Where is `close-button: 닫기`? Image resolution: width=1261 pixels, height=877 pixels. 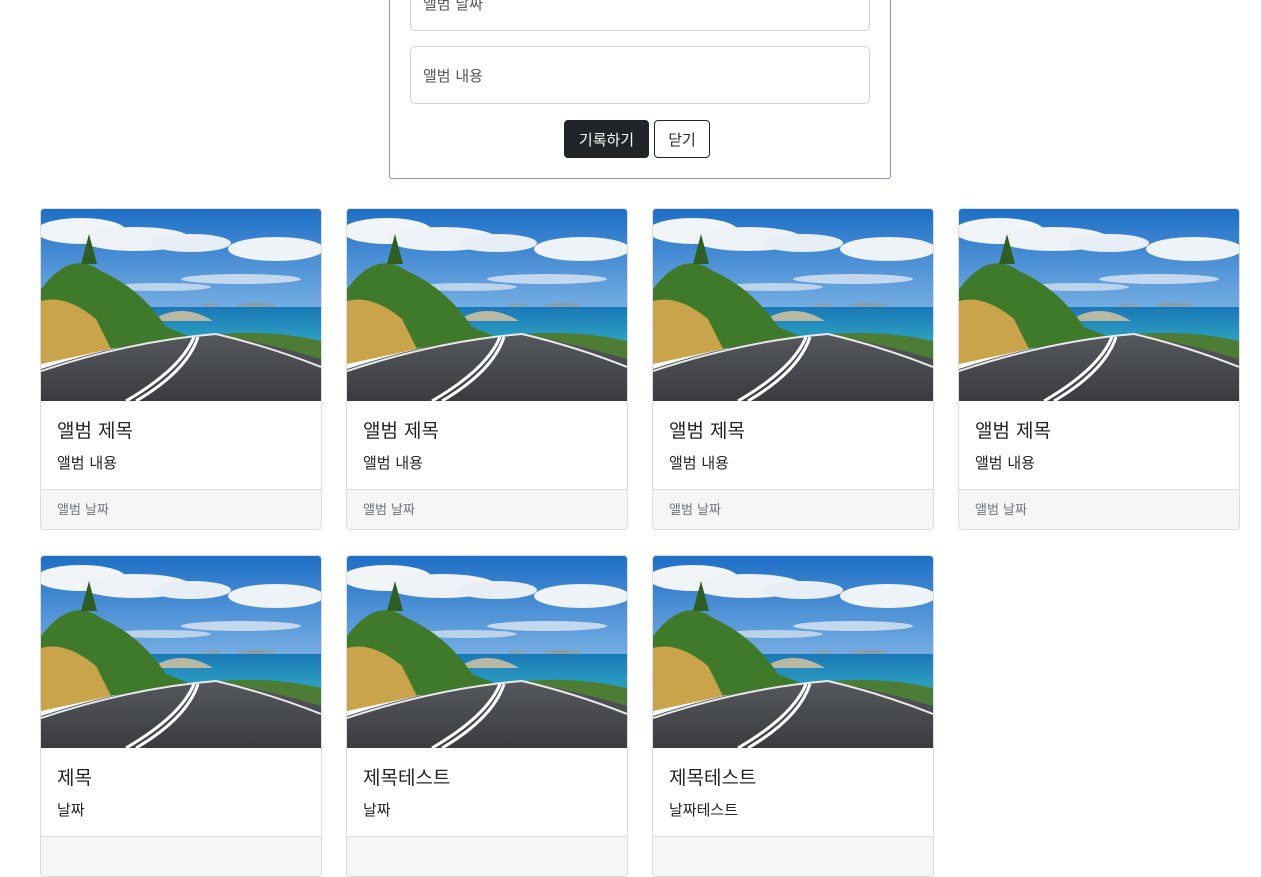
close-button: 닫기 is located at coordinates (682, 139).